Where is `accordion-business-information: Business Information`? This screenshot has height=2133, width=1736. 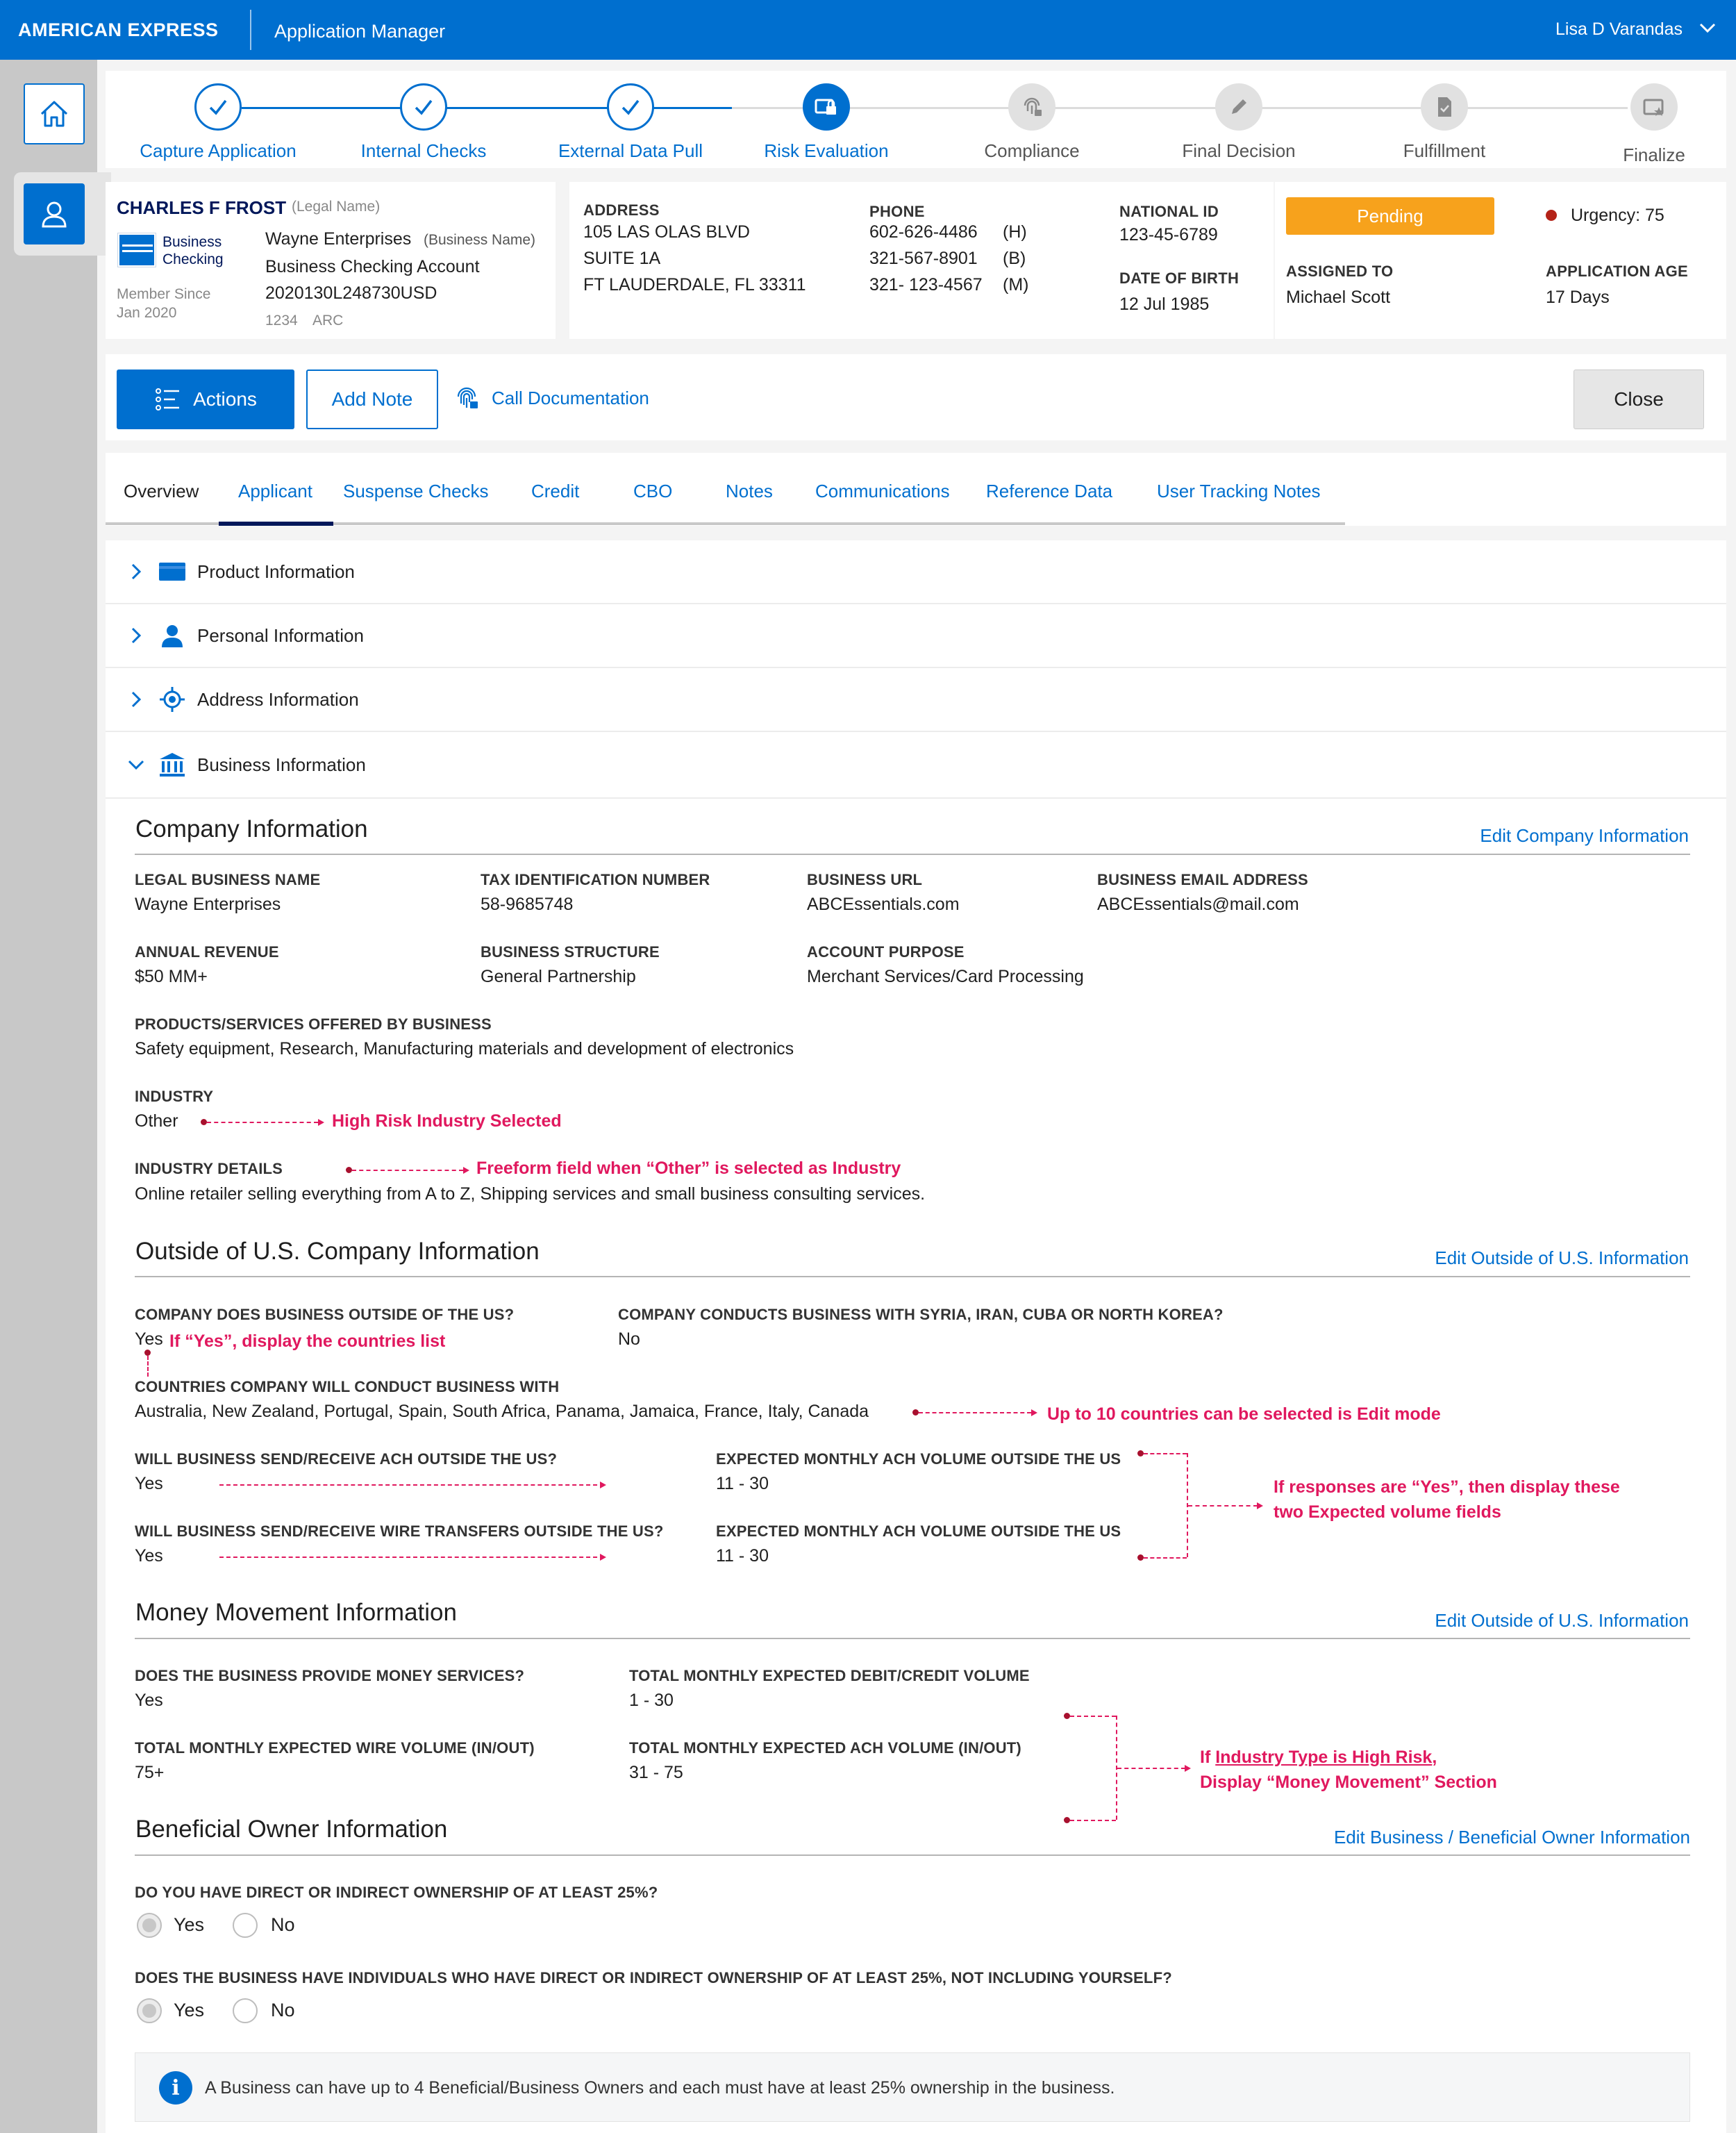 accordion-business-information: Business Information is located at coordinates (916, 765).